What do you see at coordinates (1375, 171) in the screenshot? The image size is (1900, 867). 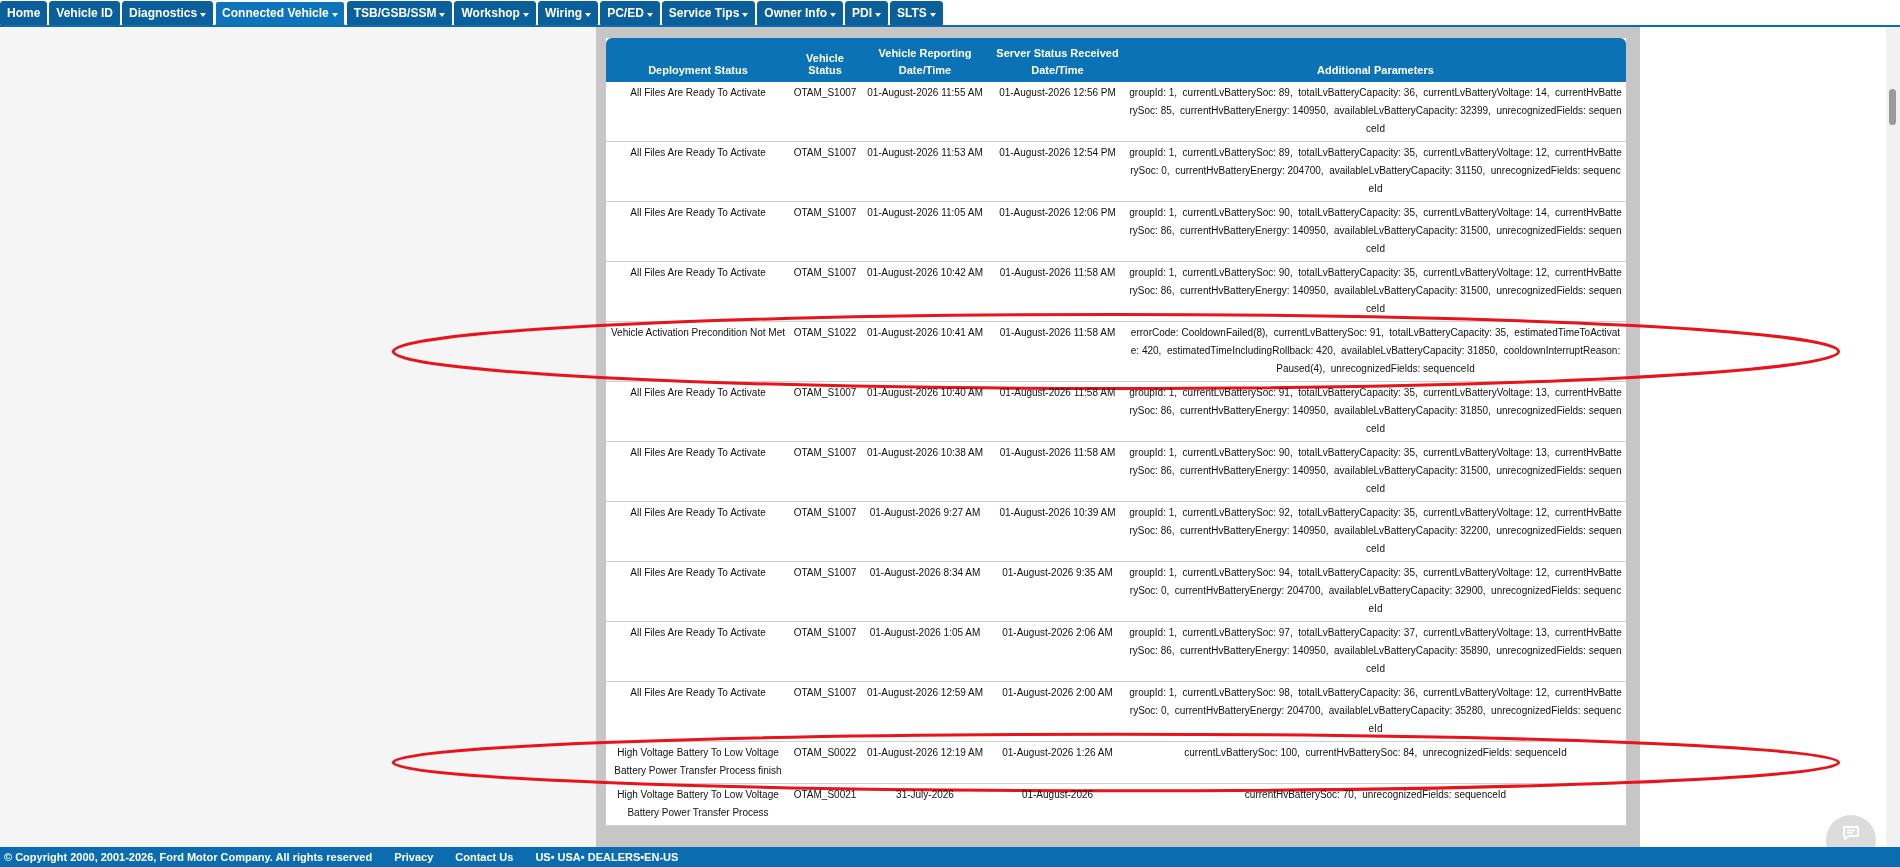 I see `parameters-cell-text: groupId: 1, currentLvBatterySoc: 89, totalLvBatteryCapacity: 35, currentLvBatteryVoltage: 12, currentHvBatterySoc: 0, currentHvBatteryEnergy: 204700, availableLvBatteryCapacity: 31150, unrecognizedFields: sequenceId` at bounding box center [1375, 171].